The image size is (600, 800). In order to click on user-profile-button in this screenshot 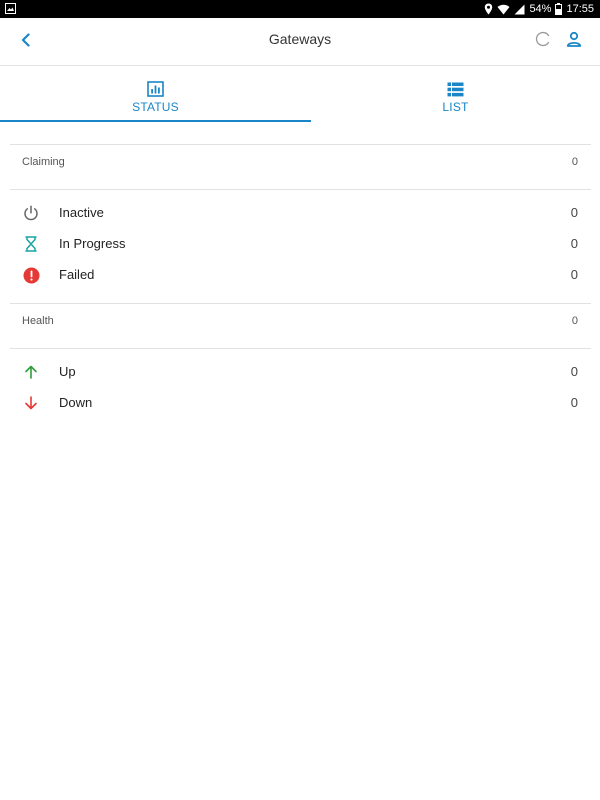, I will do `click(574, 41)`.